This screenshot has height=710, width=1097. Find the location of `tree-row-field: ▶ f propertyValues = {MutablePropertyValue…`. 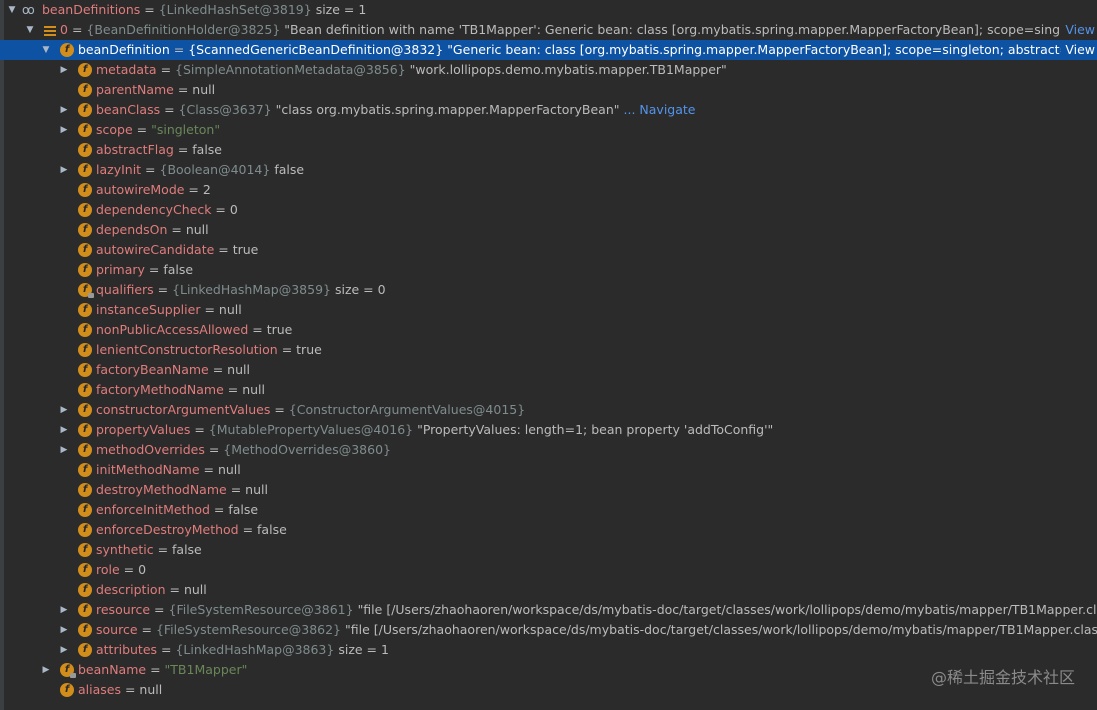

tree-row-field: ▶ f propertyValues = {MutablePropertyValue… is located at coordinates (548, 430).